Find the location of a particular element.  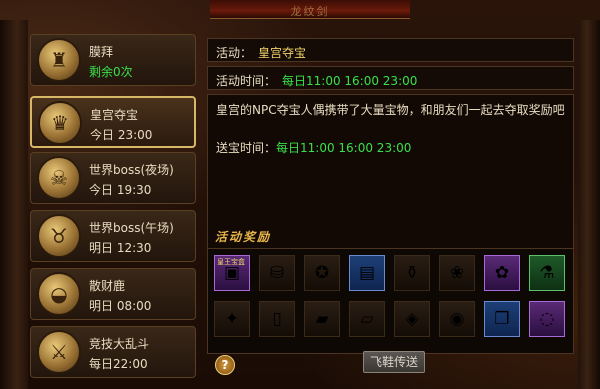

event-time: 明日 08:00 is located at coordinates (120, 306).